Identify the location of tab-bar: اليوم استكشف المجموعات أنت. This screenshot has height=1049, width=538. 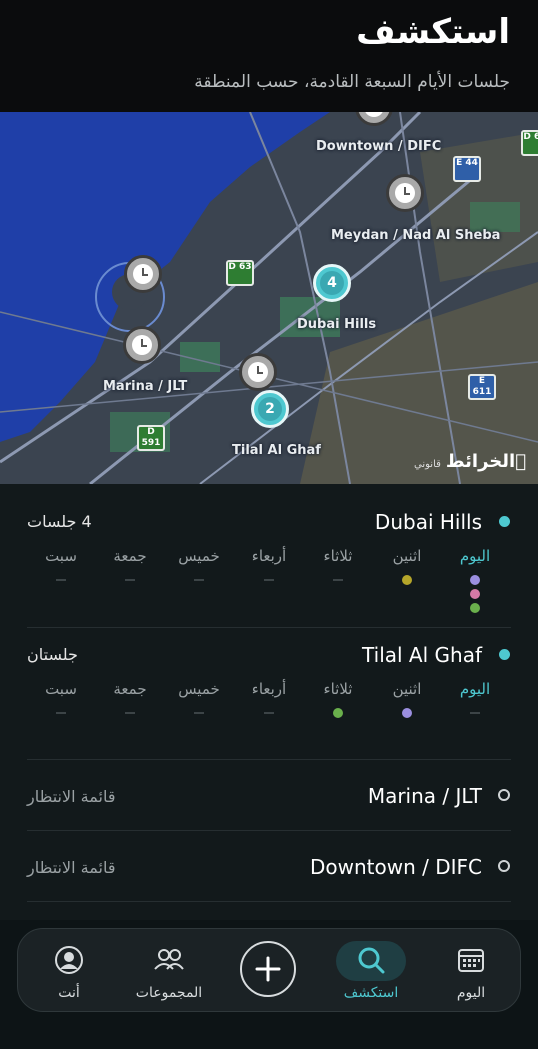
(269, 970).